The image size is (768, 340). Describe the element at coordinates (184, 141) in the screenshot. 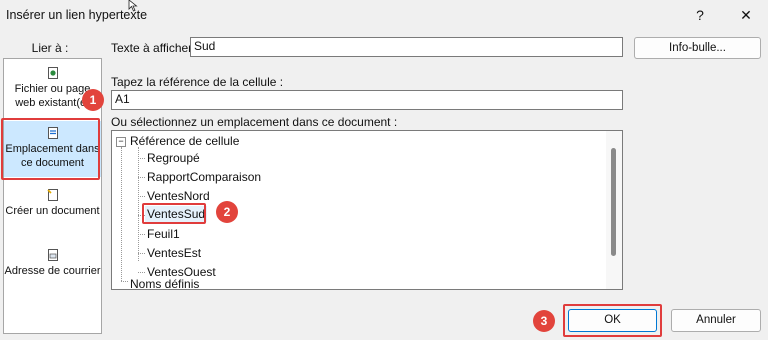

I see `tree-group-cell-reference: Référence de cellule` at that location.